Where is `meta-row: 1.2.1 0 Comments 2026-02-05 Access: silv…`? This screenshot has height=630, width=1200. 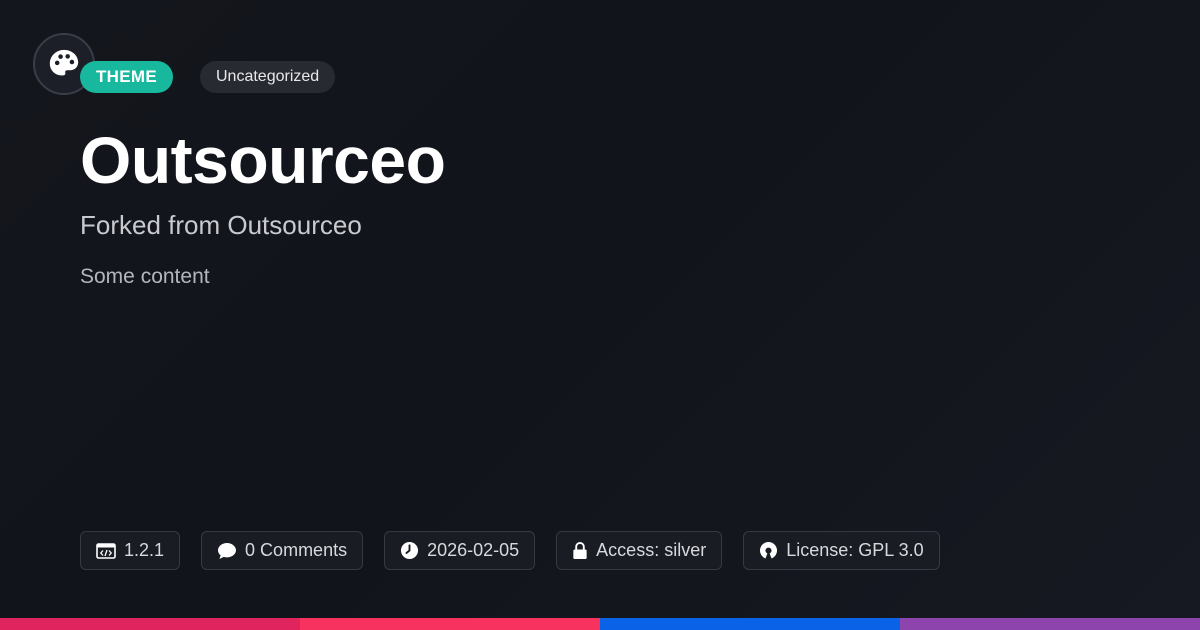 meta-row: 1.2.1 0 Comments 2026-02-05 Access: silv… is located at coordinates (510, 550).